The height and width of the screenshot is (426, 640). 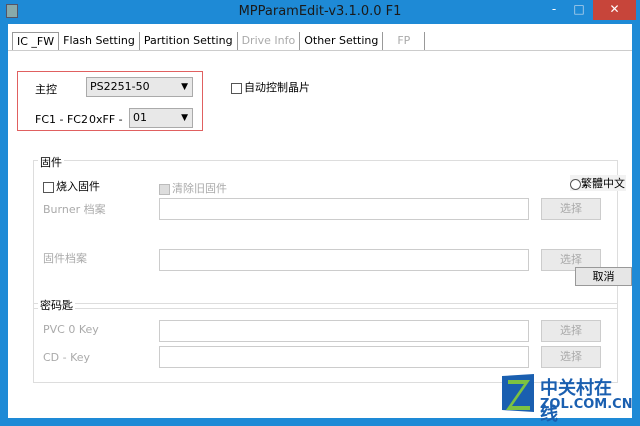 I want to click on burn-firmware-checkbox: 烧入固件, so click(x=71, y=186).